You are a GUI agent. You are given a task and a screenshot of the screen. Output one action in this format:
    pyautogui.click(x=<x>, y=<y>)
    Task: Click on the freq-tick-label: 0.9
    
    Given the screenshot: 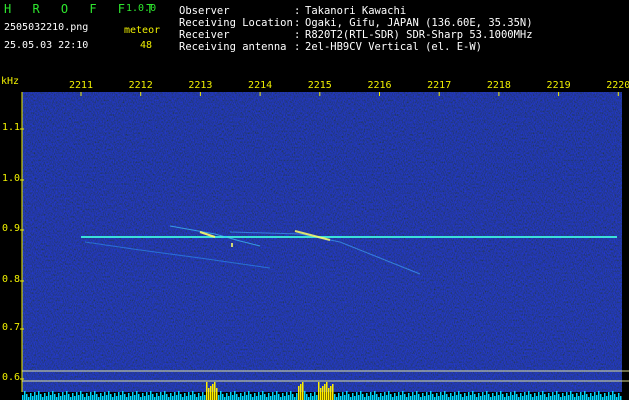 What is the action you would take?
    pyautogui.click(x=11, y=228)
    